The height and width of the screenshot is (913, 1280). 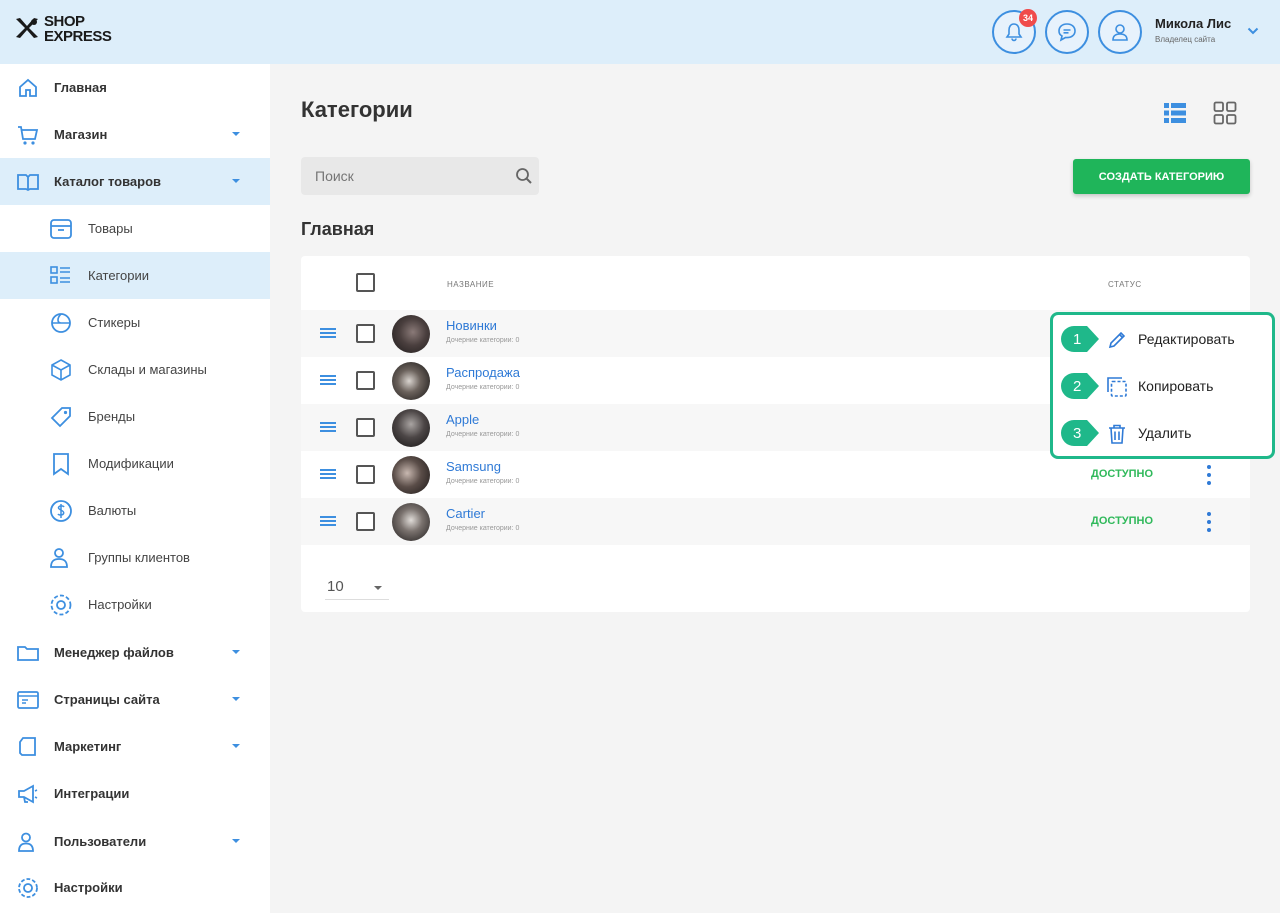 What do you see at coordinates (135, 87) in the screenshot?
I see `sidebar-item-home: Главная` at bounding box center [135, 87].